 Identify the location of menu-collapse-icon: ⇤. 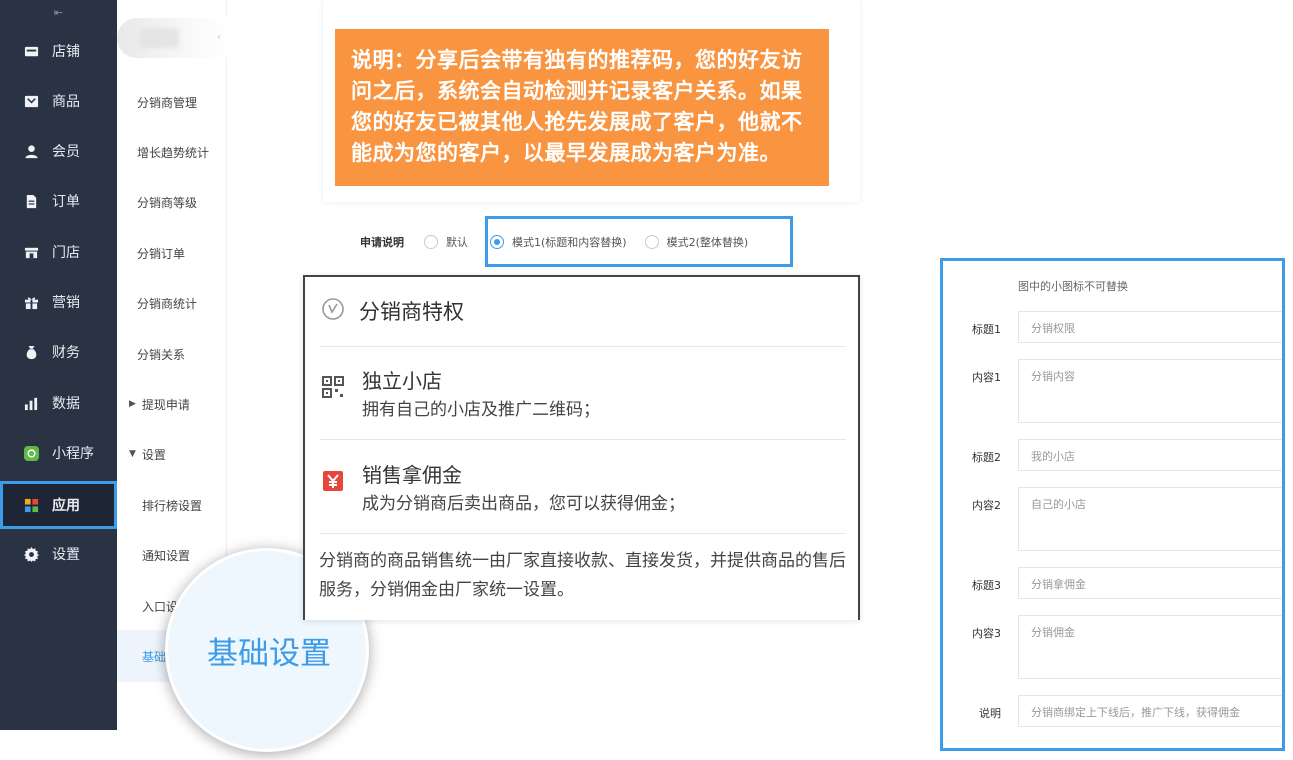
(58, 12).